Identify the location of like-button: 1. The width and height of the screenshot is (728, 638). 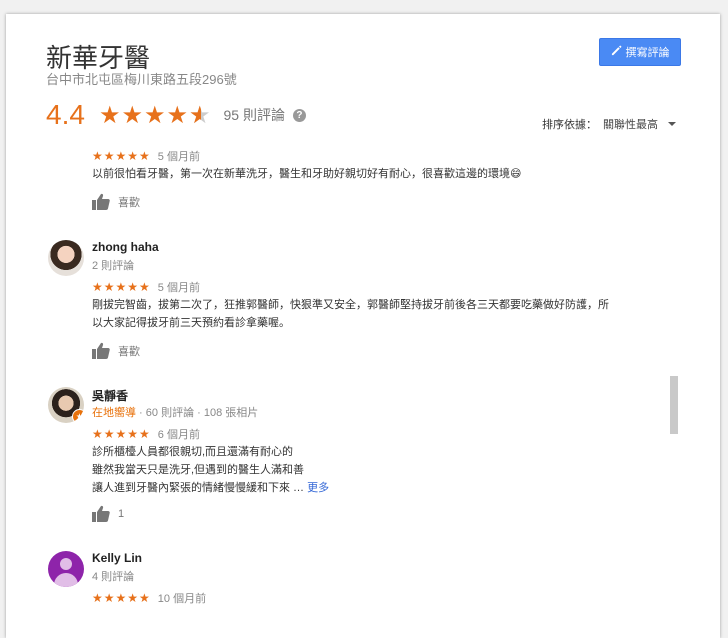
(108, 513).